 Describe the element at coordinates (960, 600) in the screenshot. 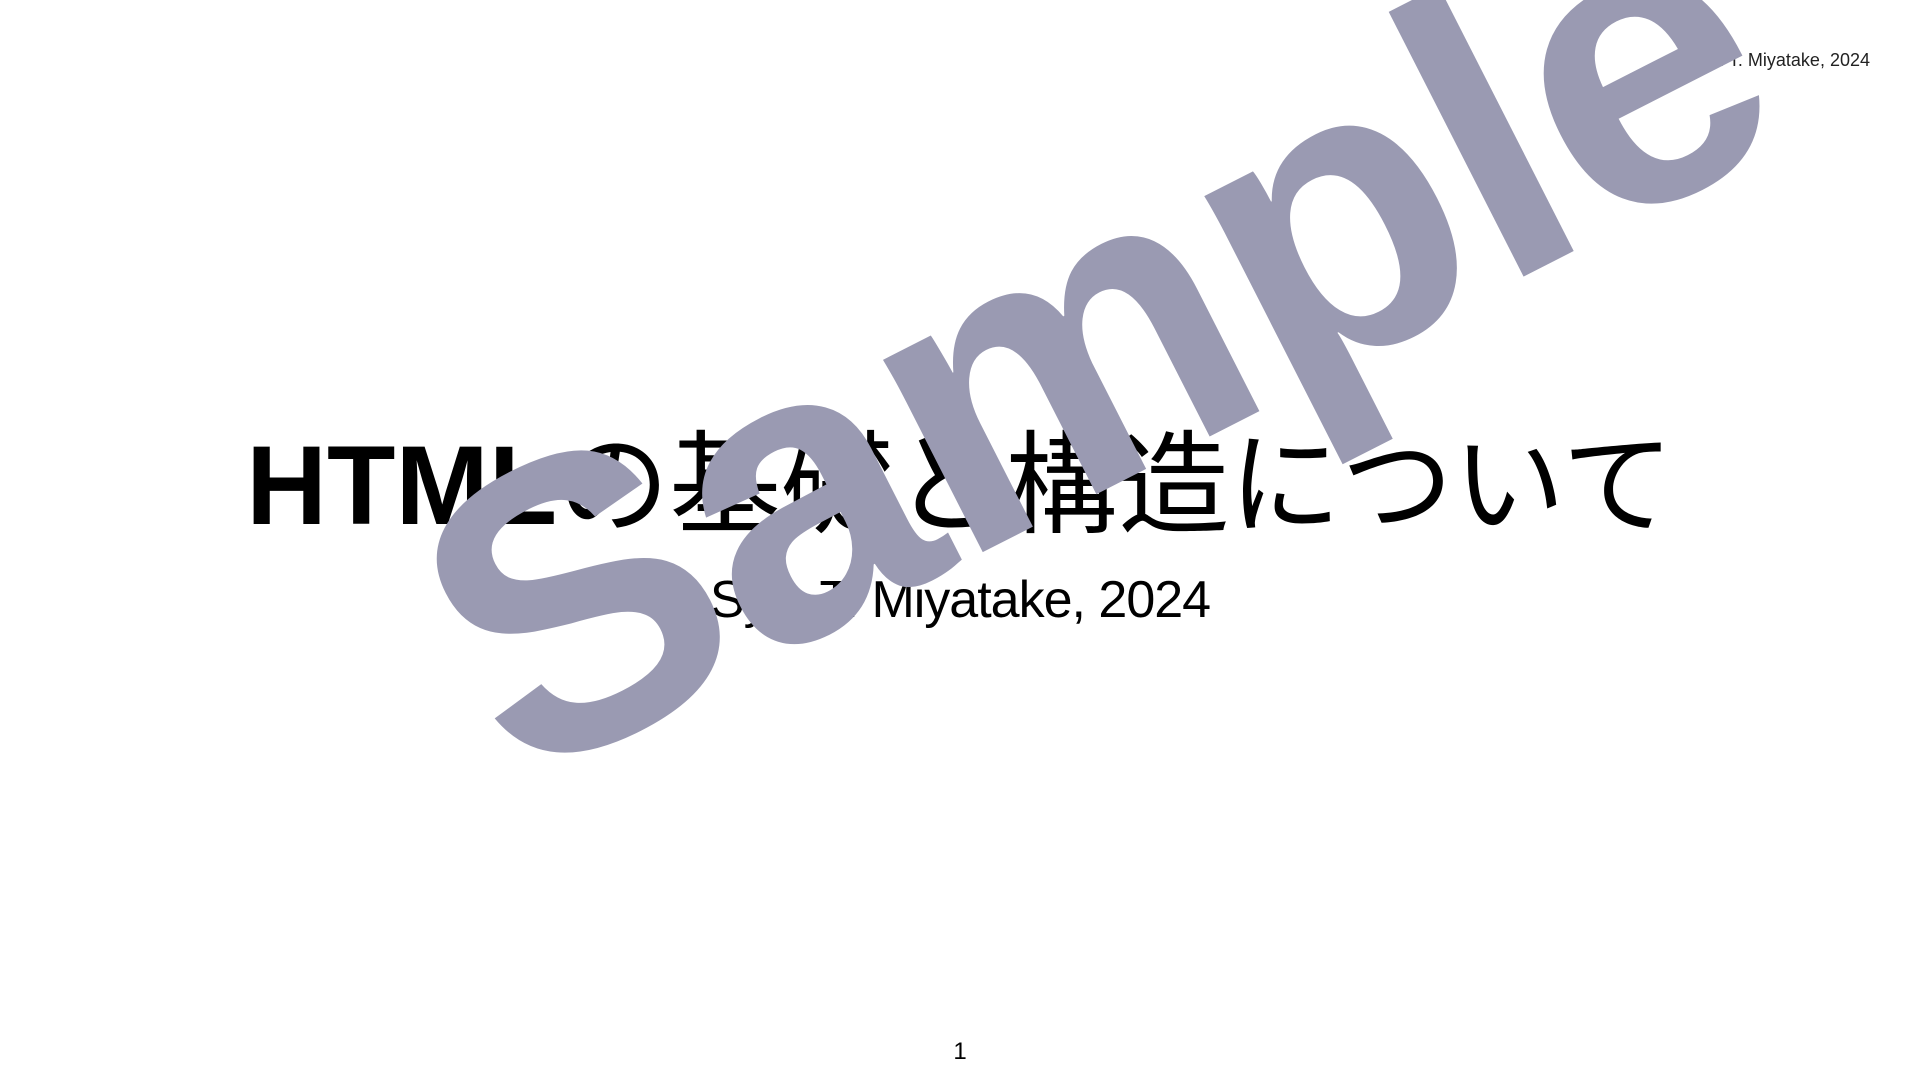

I see `slide-subtitle: Sys. T. Miyatake, 2024` at that location.